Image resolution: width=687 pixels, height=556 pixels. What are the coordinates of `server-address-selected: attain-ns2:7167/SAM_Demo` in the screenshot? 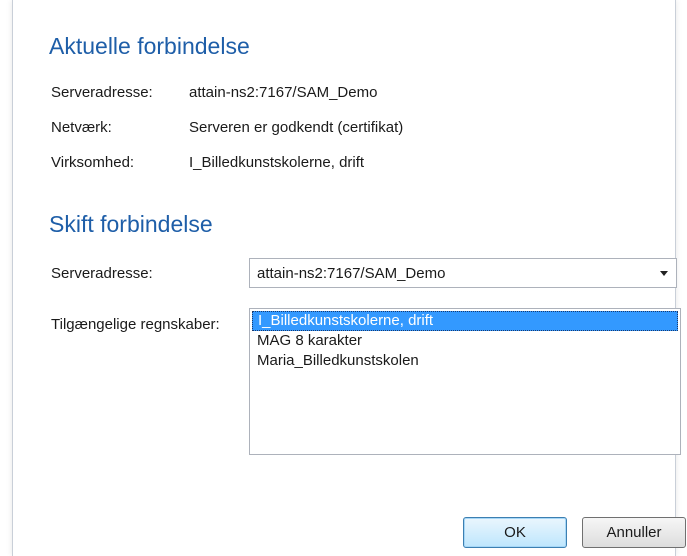 It's located at (351, 273).